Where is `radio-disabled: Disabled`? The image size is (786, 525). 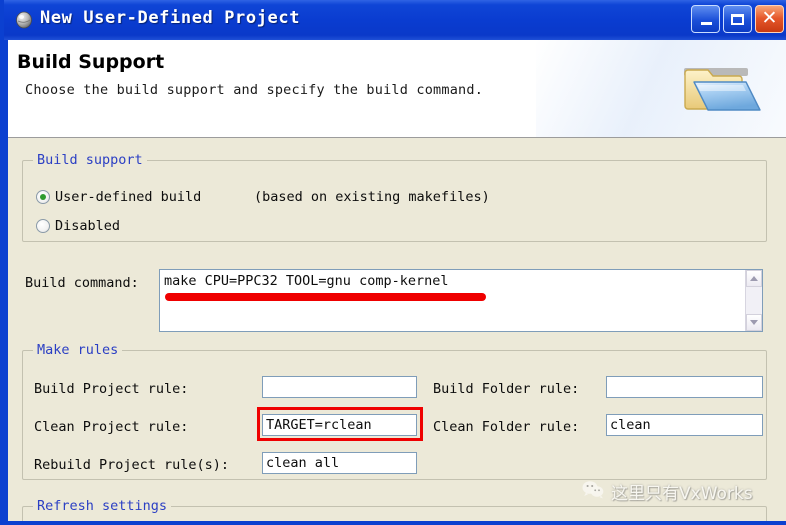 radio-disabled: Disabled is located at coordinates (78, 226).